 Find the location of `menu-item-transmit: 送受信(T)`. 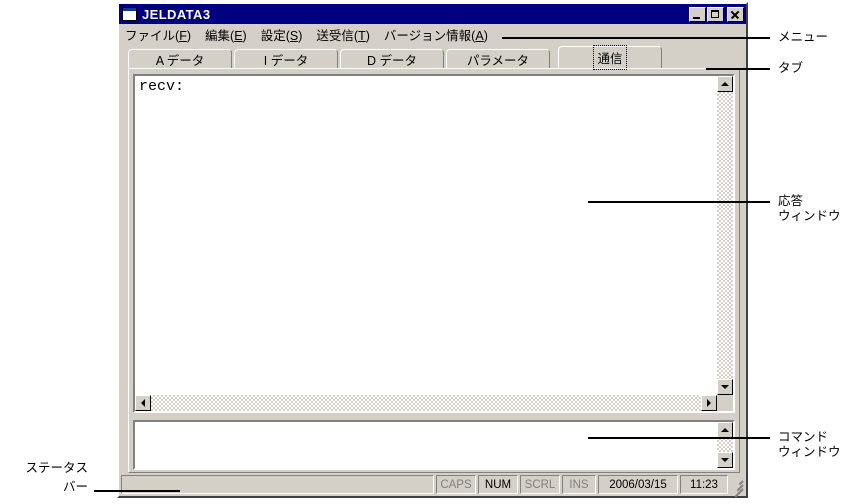

menu-item-transmit: 送受信(T) is located at coordinates (343, 34).